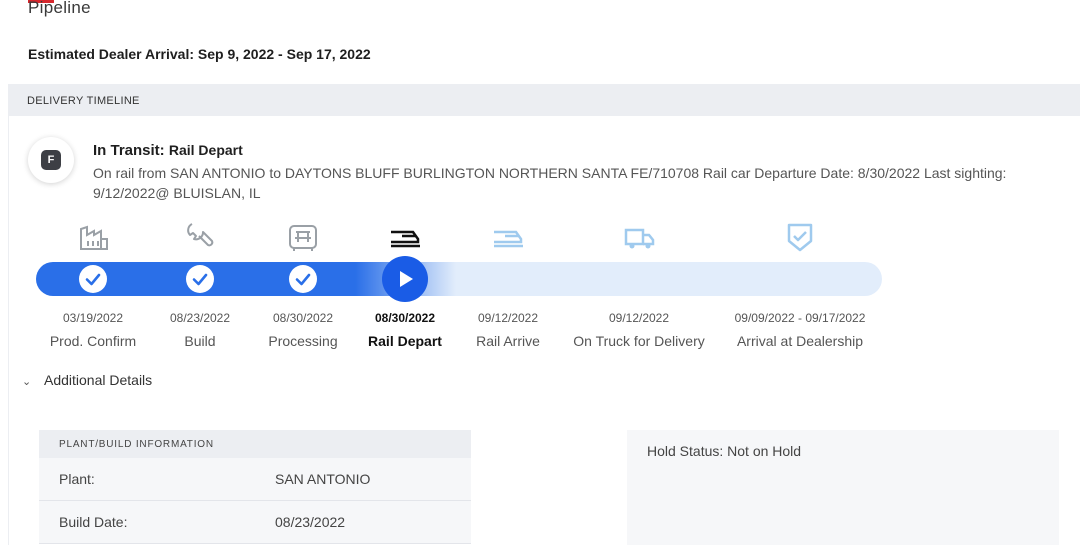 The height and width of the screenshot is (545, 1080). I want to click on page-title: Pipeline, so click(59, 8).